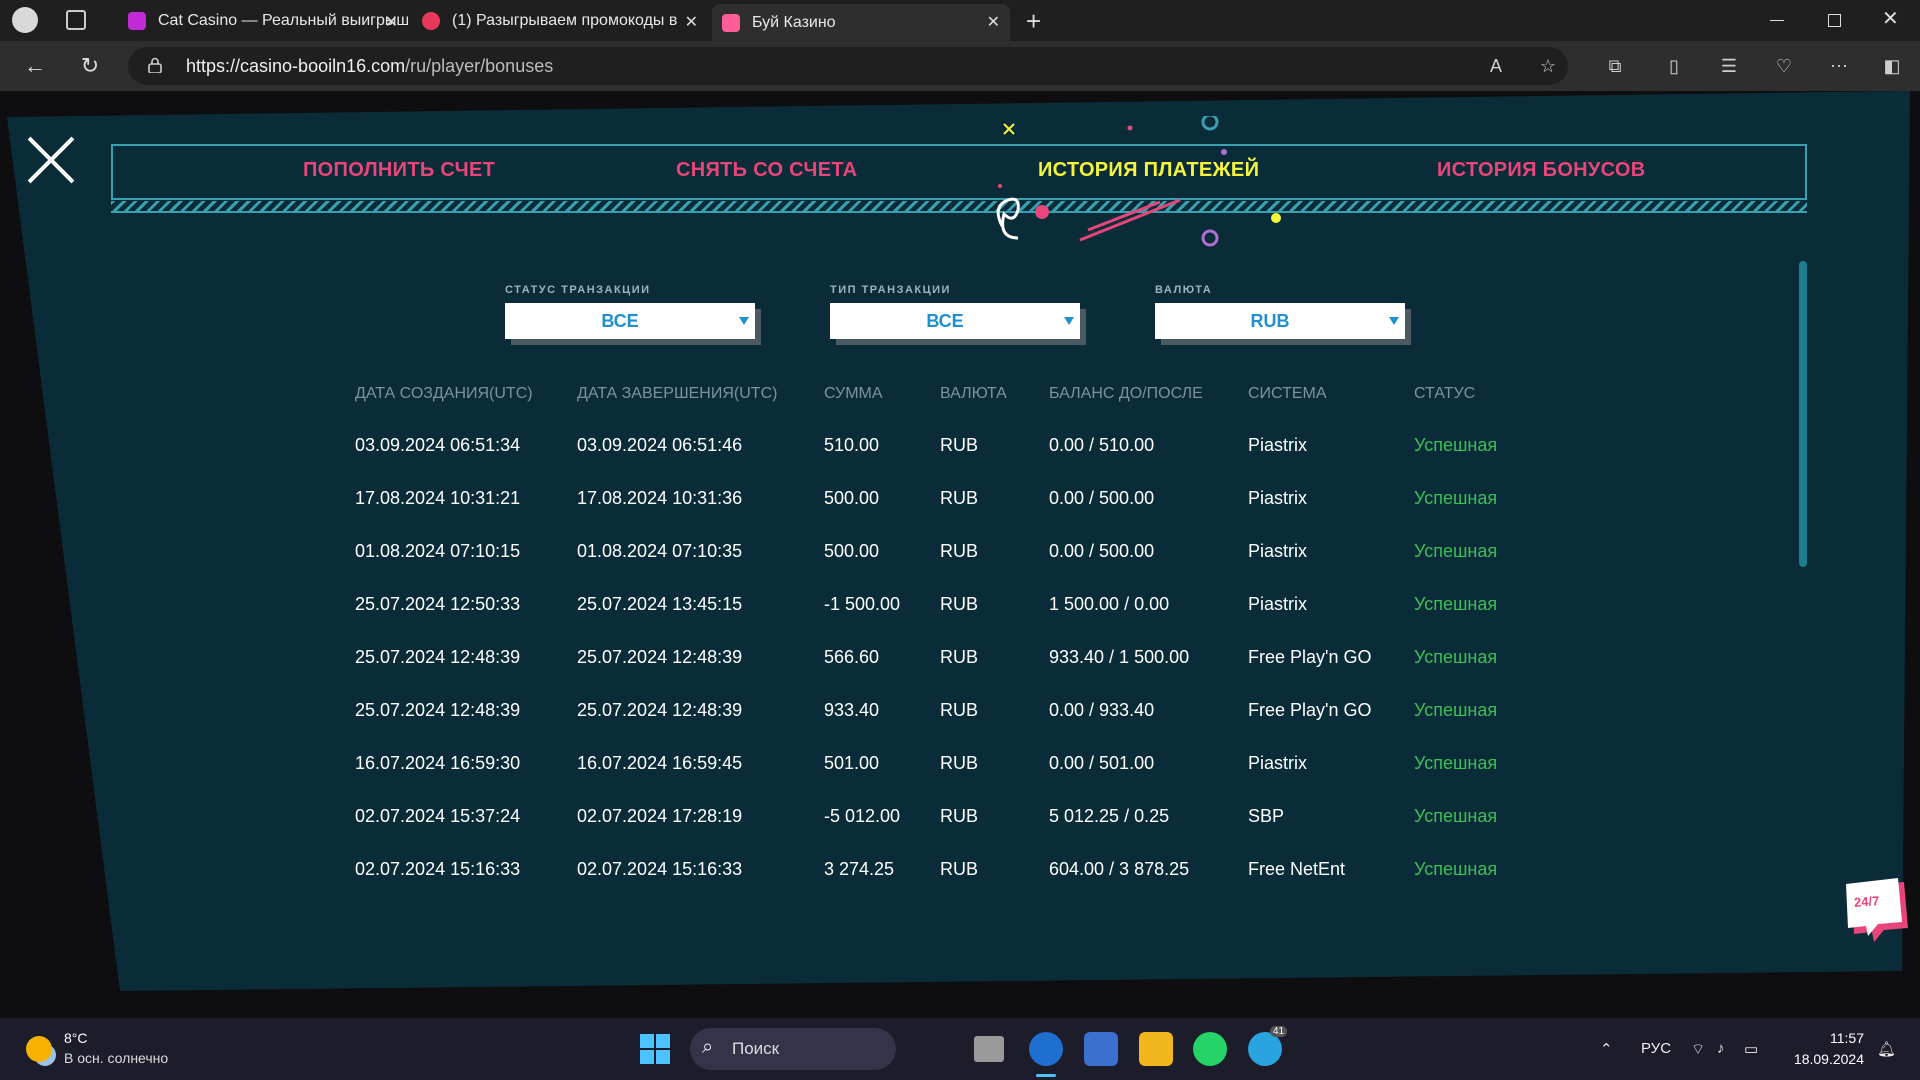 The image size is (1920, 1080). Describe the element at coordinates (1674, 66) in the screenshot. I see `split-screen-icon: ▯` at that location.